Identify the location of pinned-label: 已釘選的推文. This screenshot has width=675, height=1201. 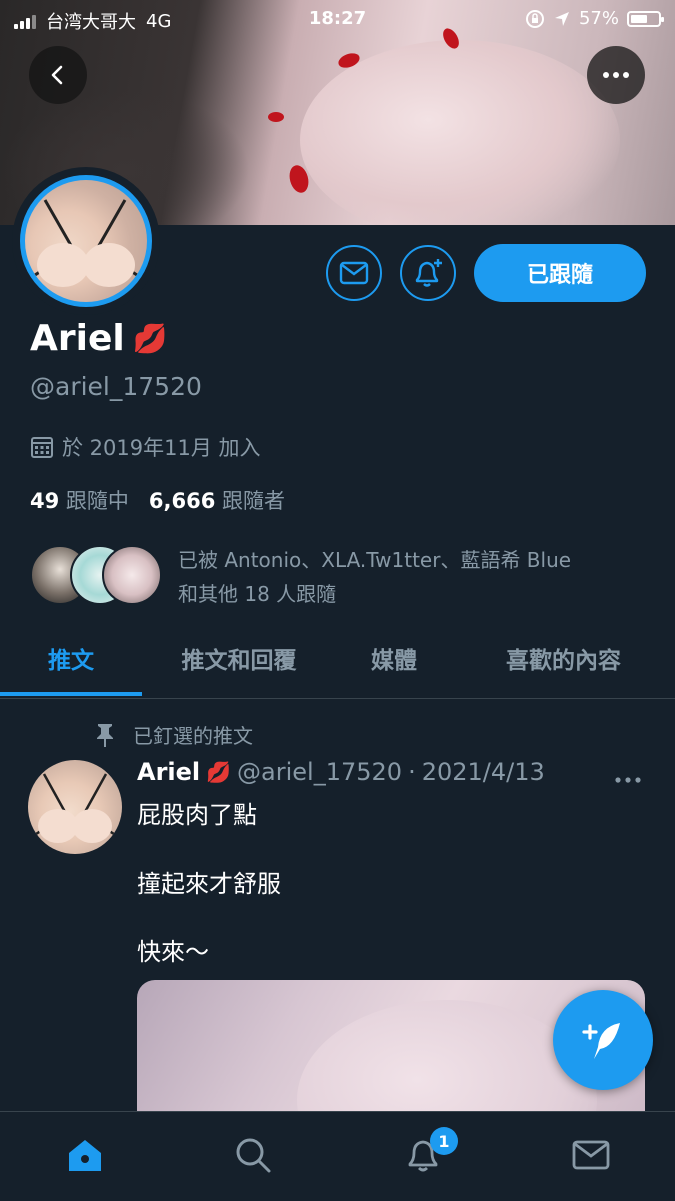
(173, 734).